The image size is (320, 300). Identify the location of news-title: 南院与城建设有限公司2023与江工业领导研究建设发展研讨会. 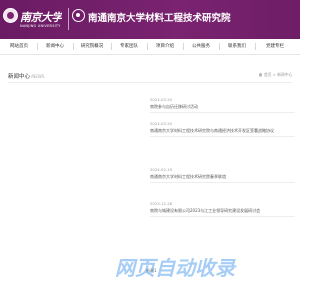
(222, 211).